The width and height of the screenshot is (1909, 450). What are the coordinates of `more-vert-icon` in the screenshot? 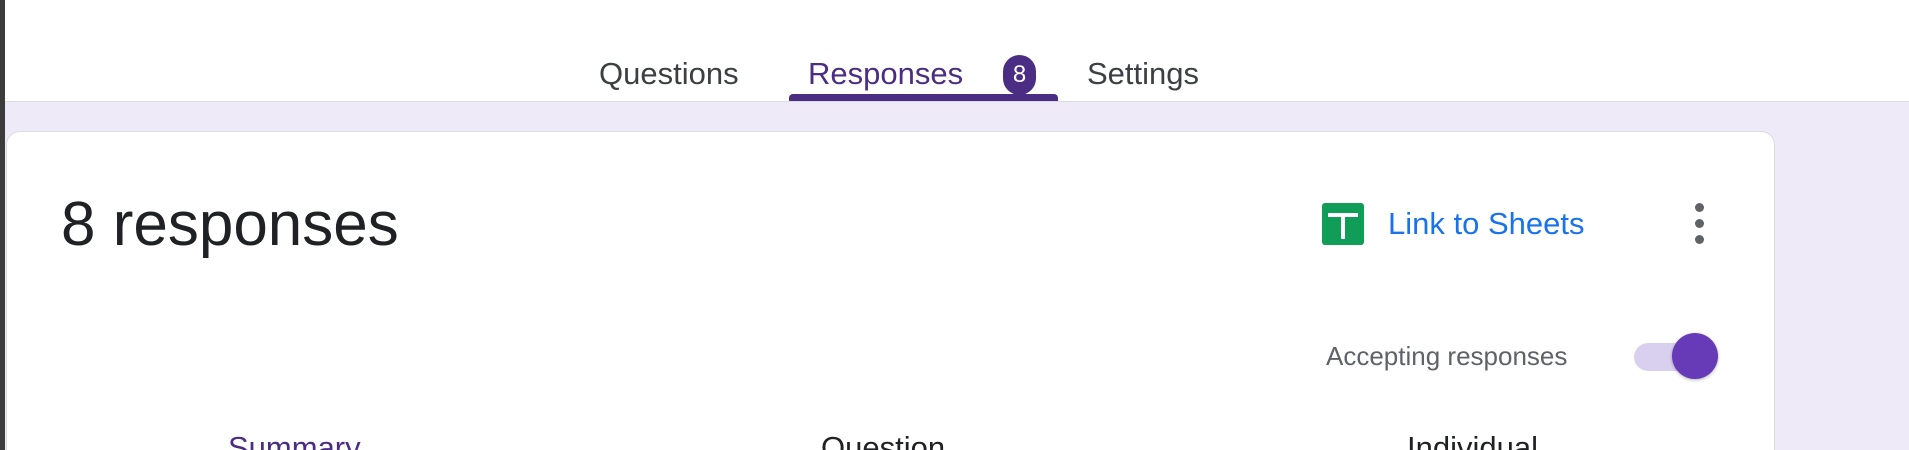 It's located at (1700, 224).